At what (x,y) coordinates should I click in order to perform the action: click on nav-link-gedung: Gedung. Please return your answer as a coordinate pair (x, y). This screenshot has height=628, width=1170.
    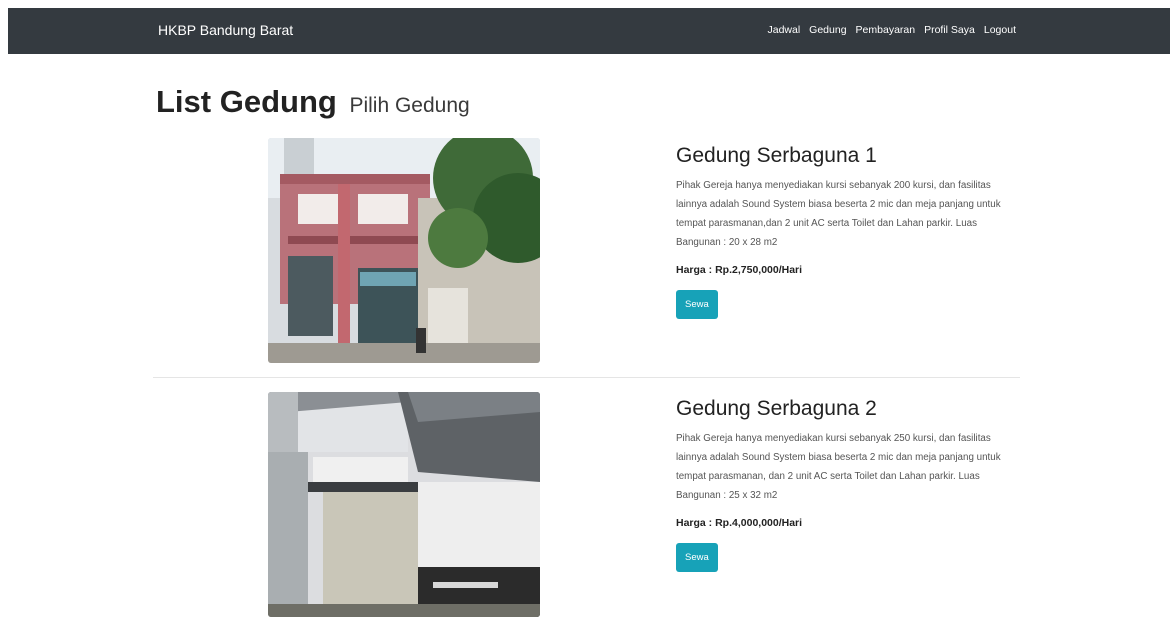
    Looking at the image, I should click on (827, 30).